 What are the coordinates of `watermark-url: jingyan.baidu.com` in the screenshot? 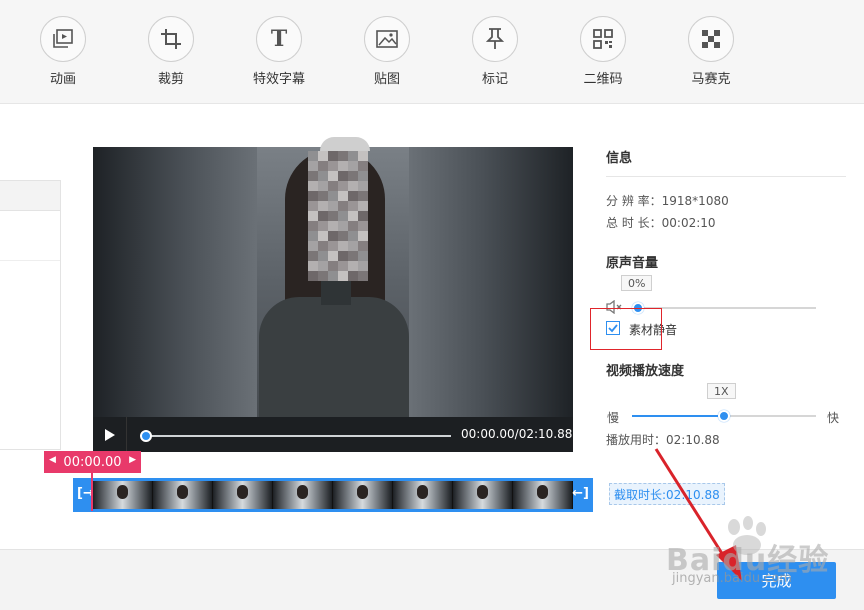 It's located at (732, 578).